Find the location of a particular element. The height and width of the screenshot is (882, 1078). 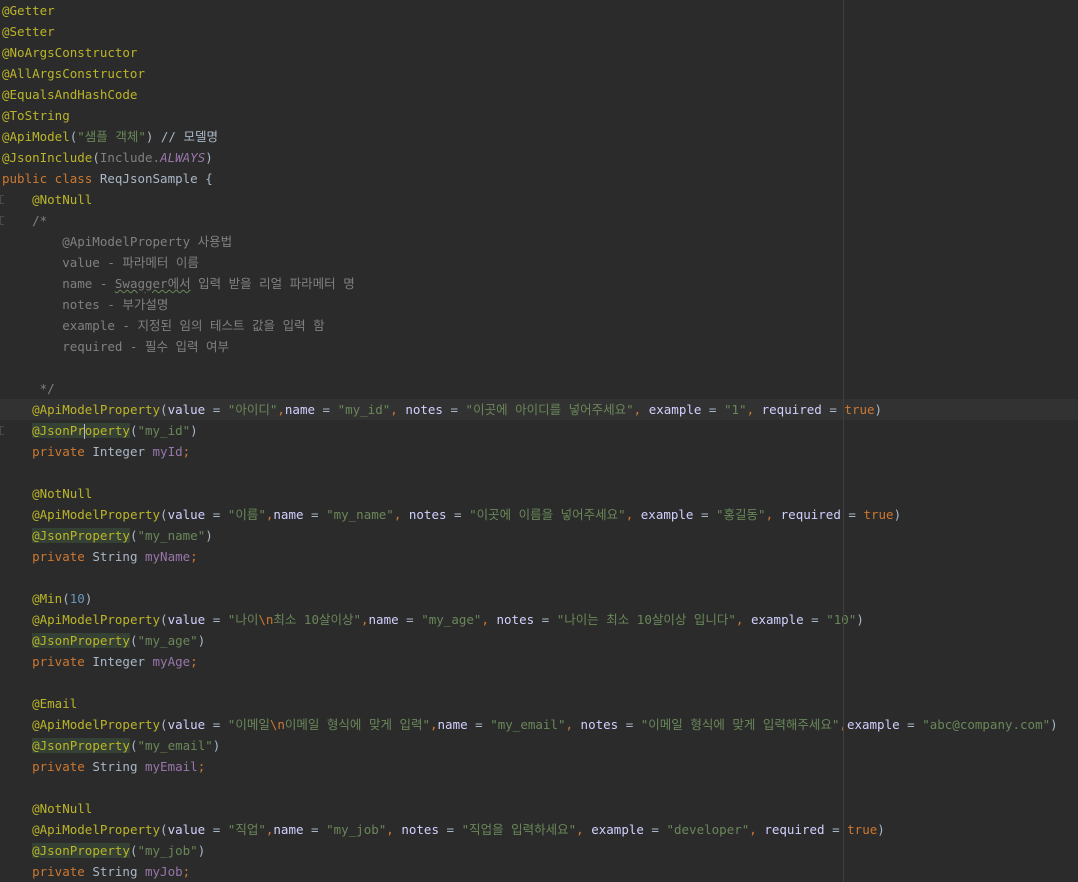

code-line: @NoArgsConstructor is located at coordinates (539, 52).